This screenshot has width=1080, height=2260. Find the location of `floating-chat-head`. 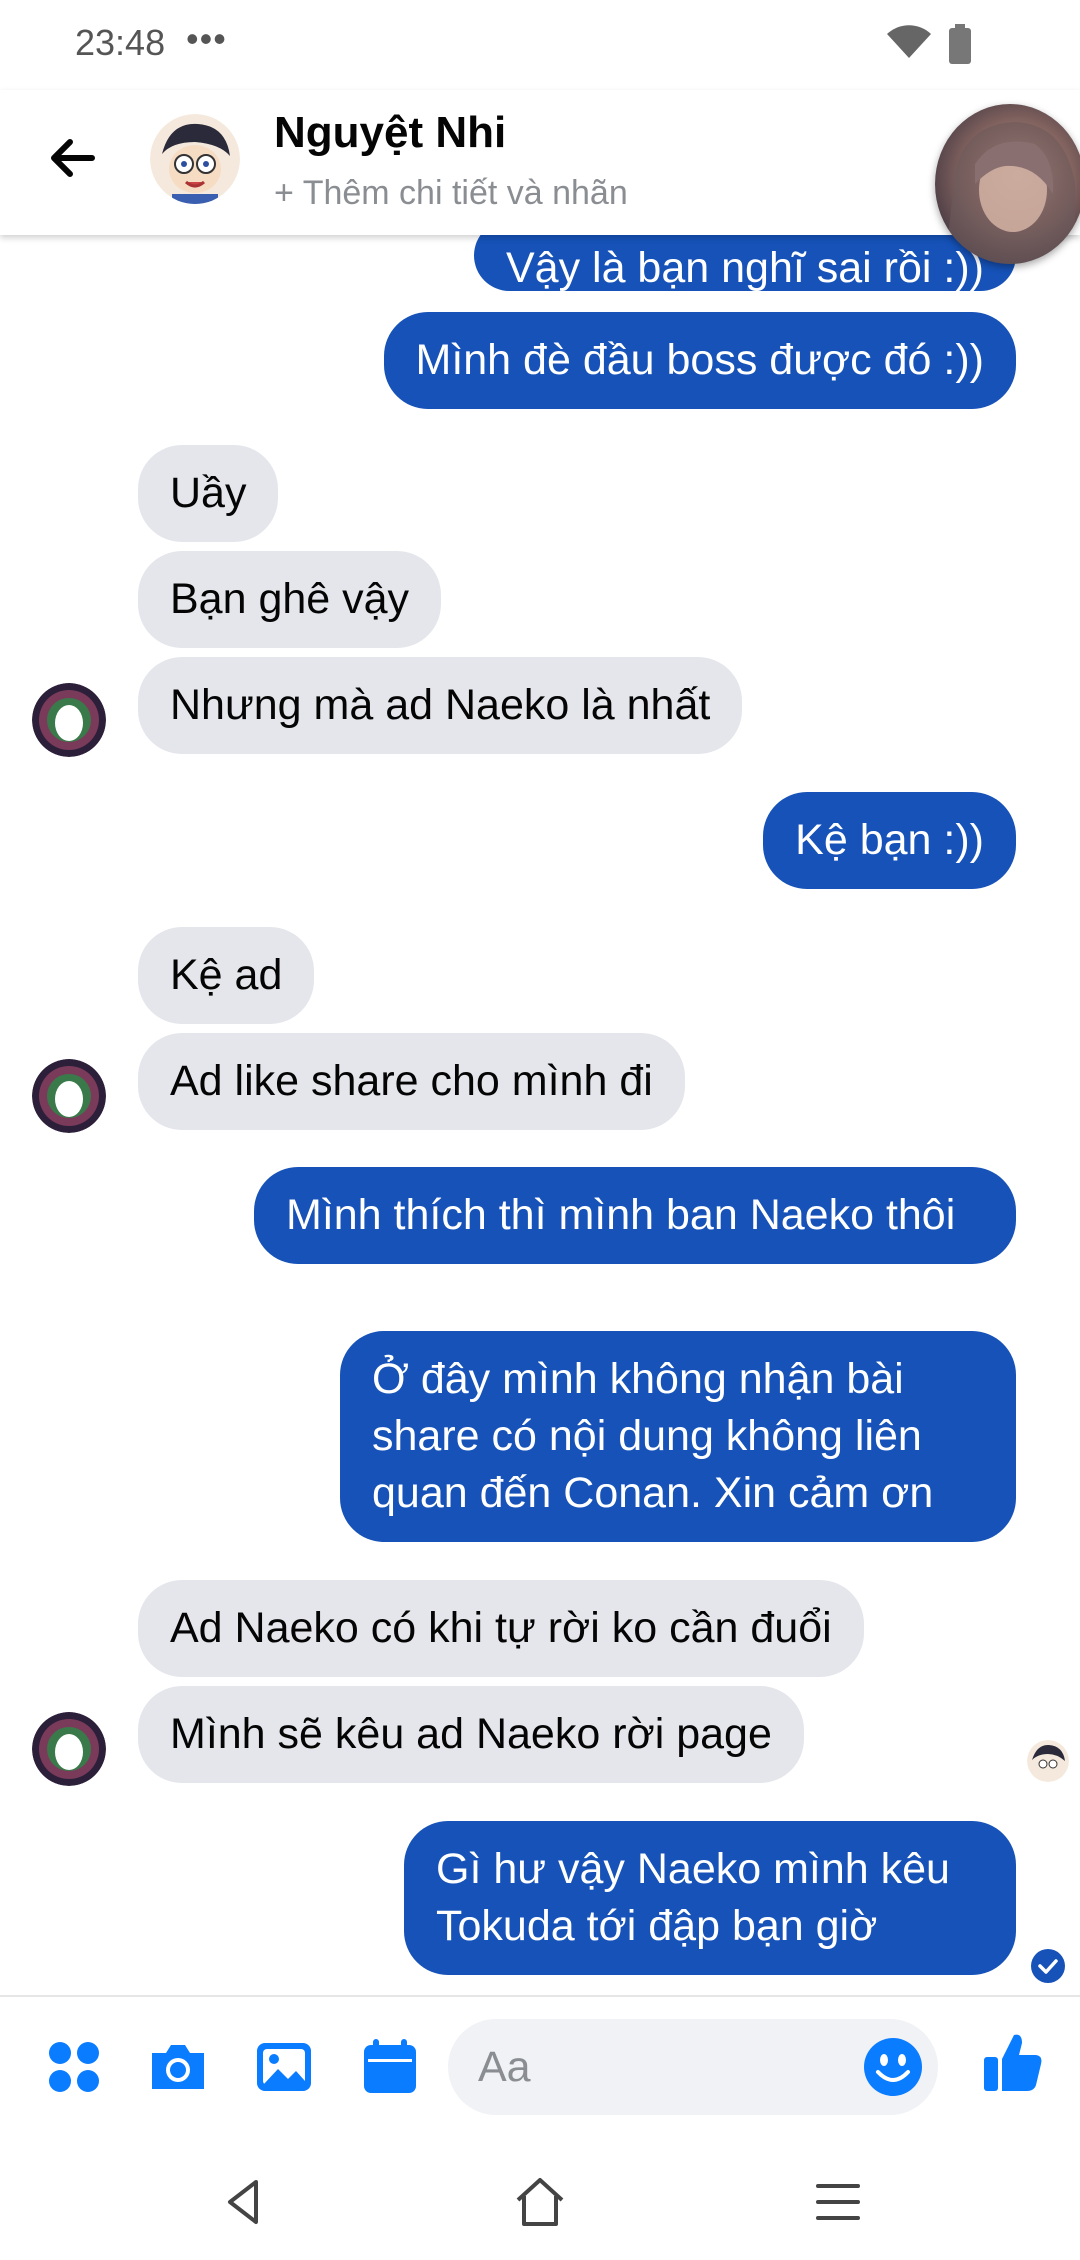

floating-chat-head is located at coordinates (1007, 184).